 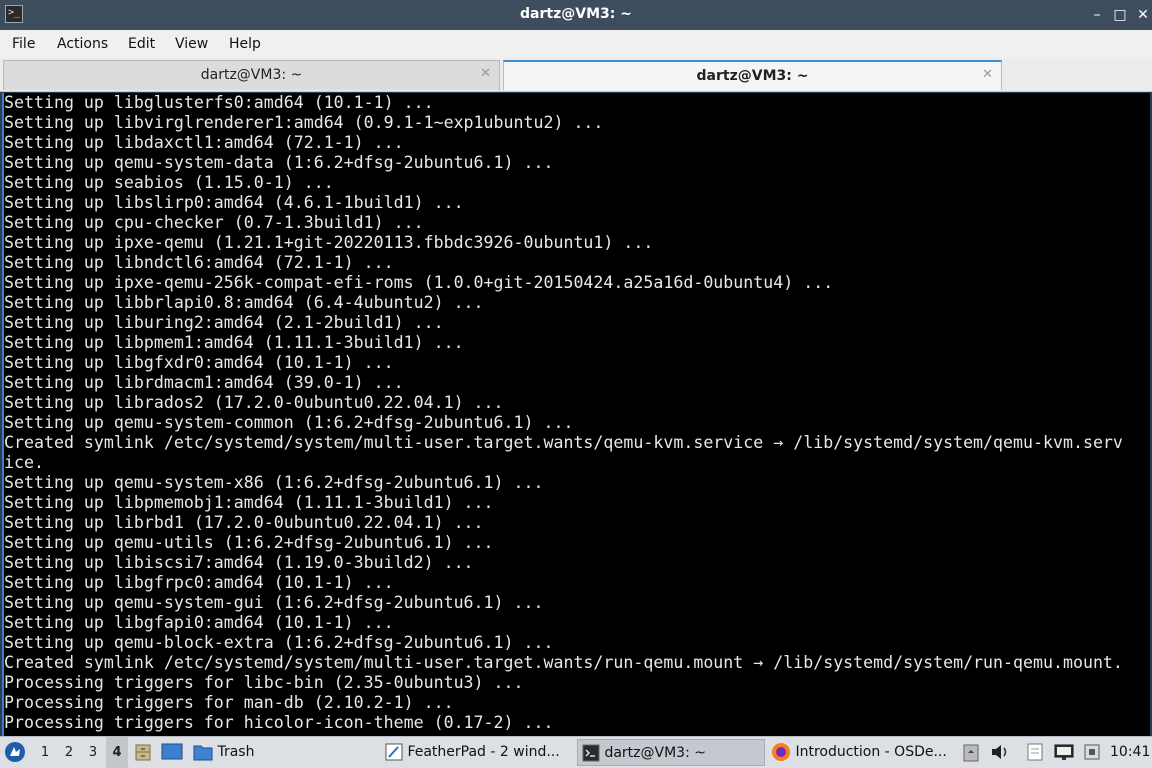 I want to click on menu-actions: Actions, so click(x=82, y=44).